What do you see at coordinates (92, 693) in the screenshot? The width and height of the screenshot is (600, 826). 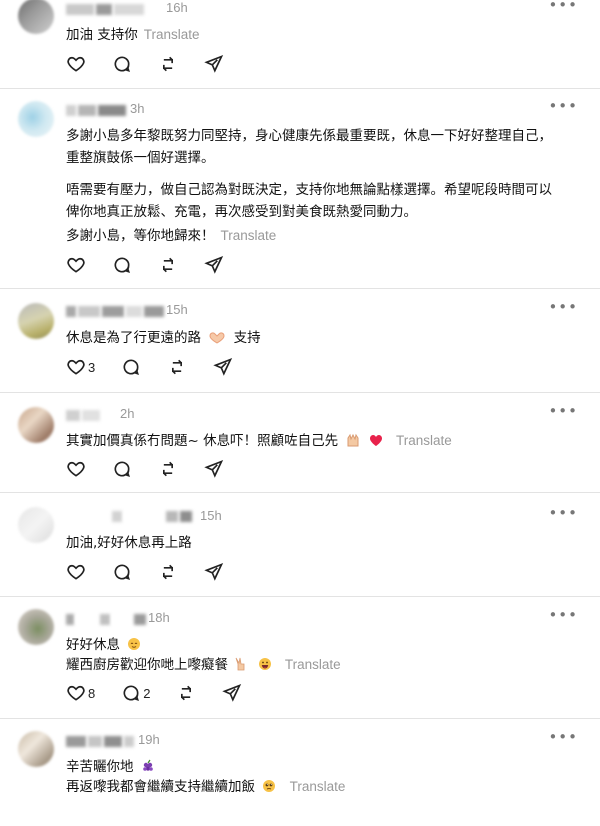 I see `like-count: 8` at bounding box center [92, 693].